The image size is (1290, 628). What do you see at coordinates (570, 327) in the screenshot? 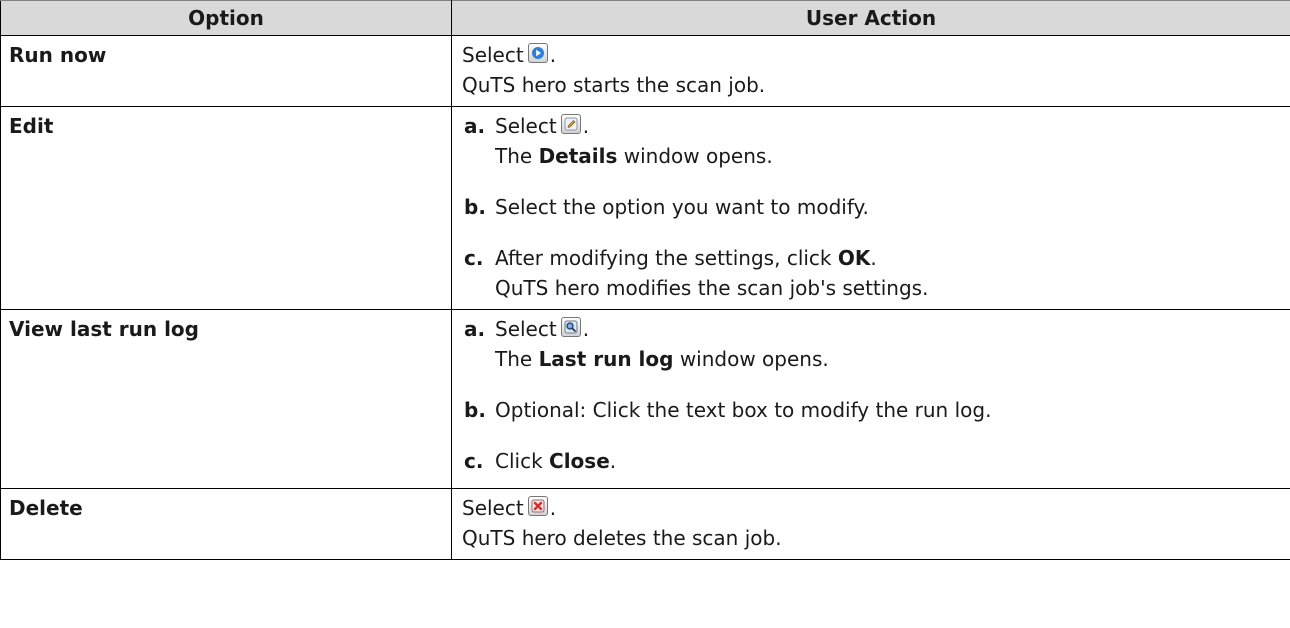
I see `magnifier-icon` at bounding box center [570, 327].